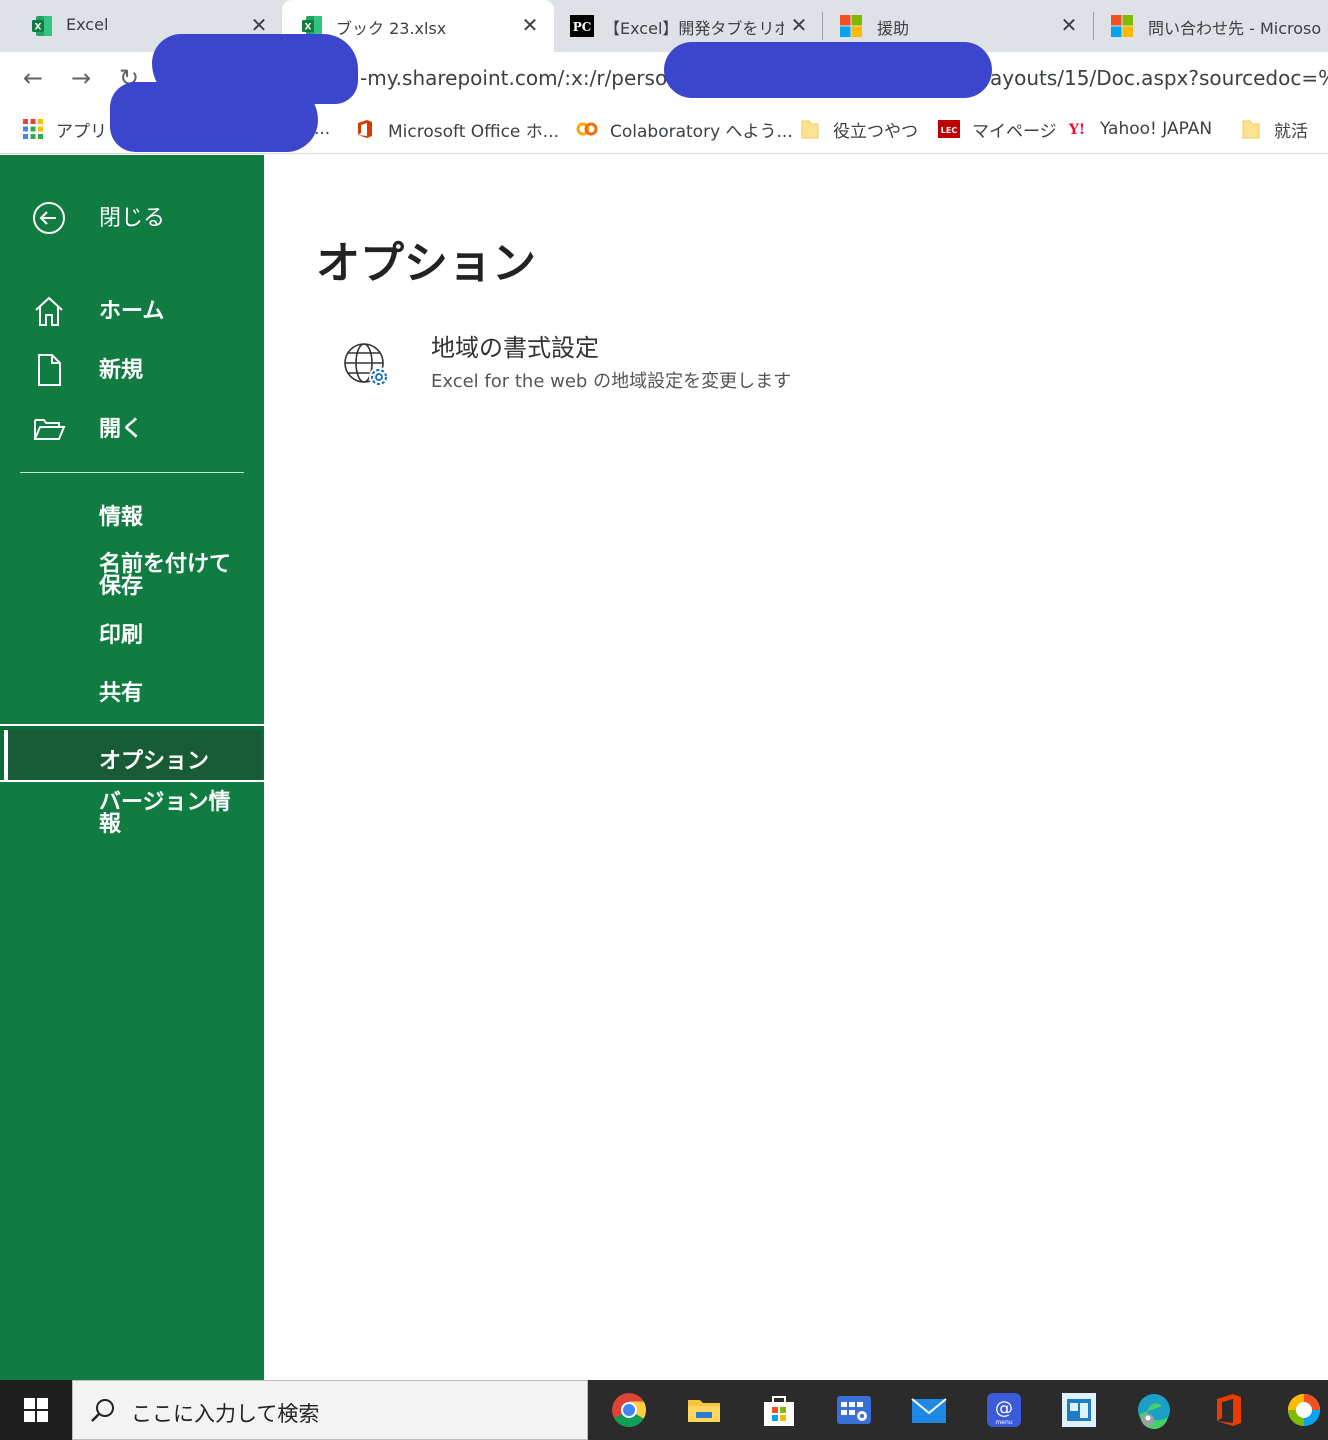 This screenshot has height=1440, width=1328. Describe the element at coordinates (1291, 131) in the screenshot. I see `bookmark-label: 就活` at that location.